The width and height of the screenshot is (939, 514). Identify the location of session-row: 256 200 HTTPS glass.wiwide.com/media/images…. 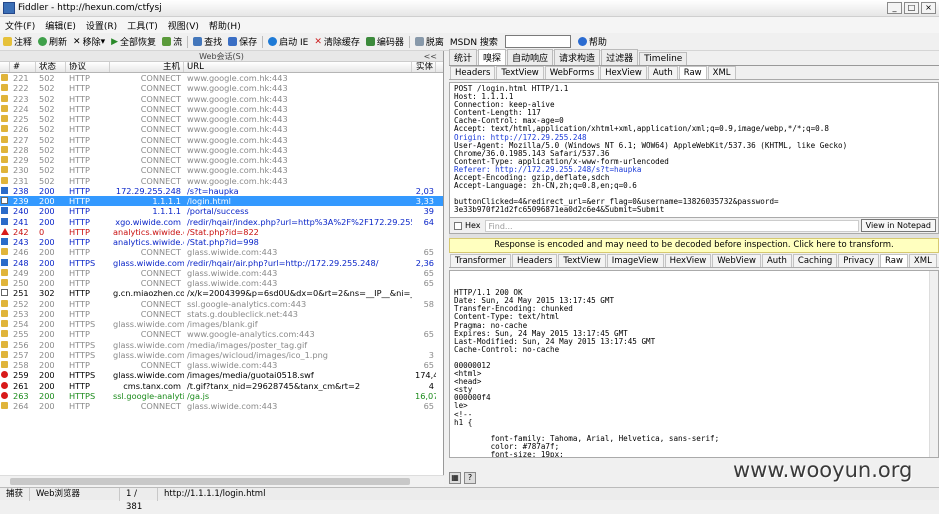
(221, 345).